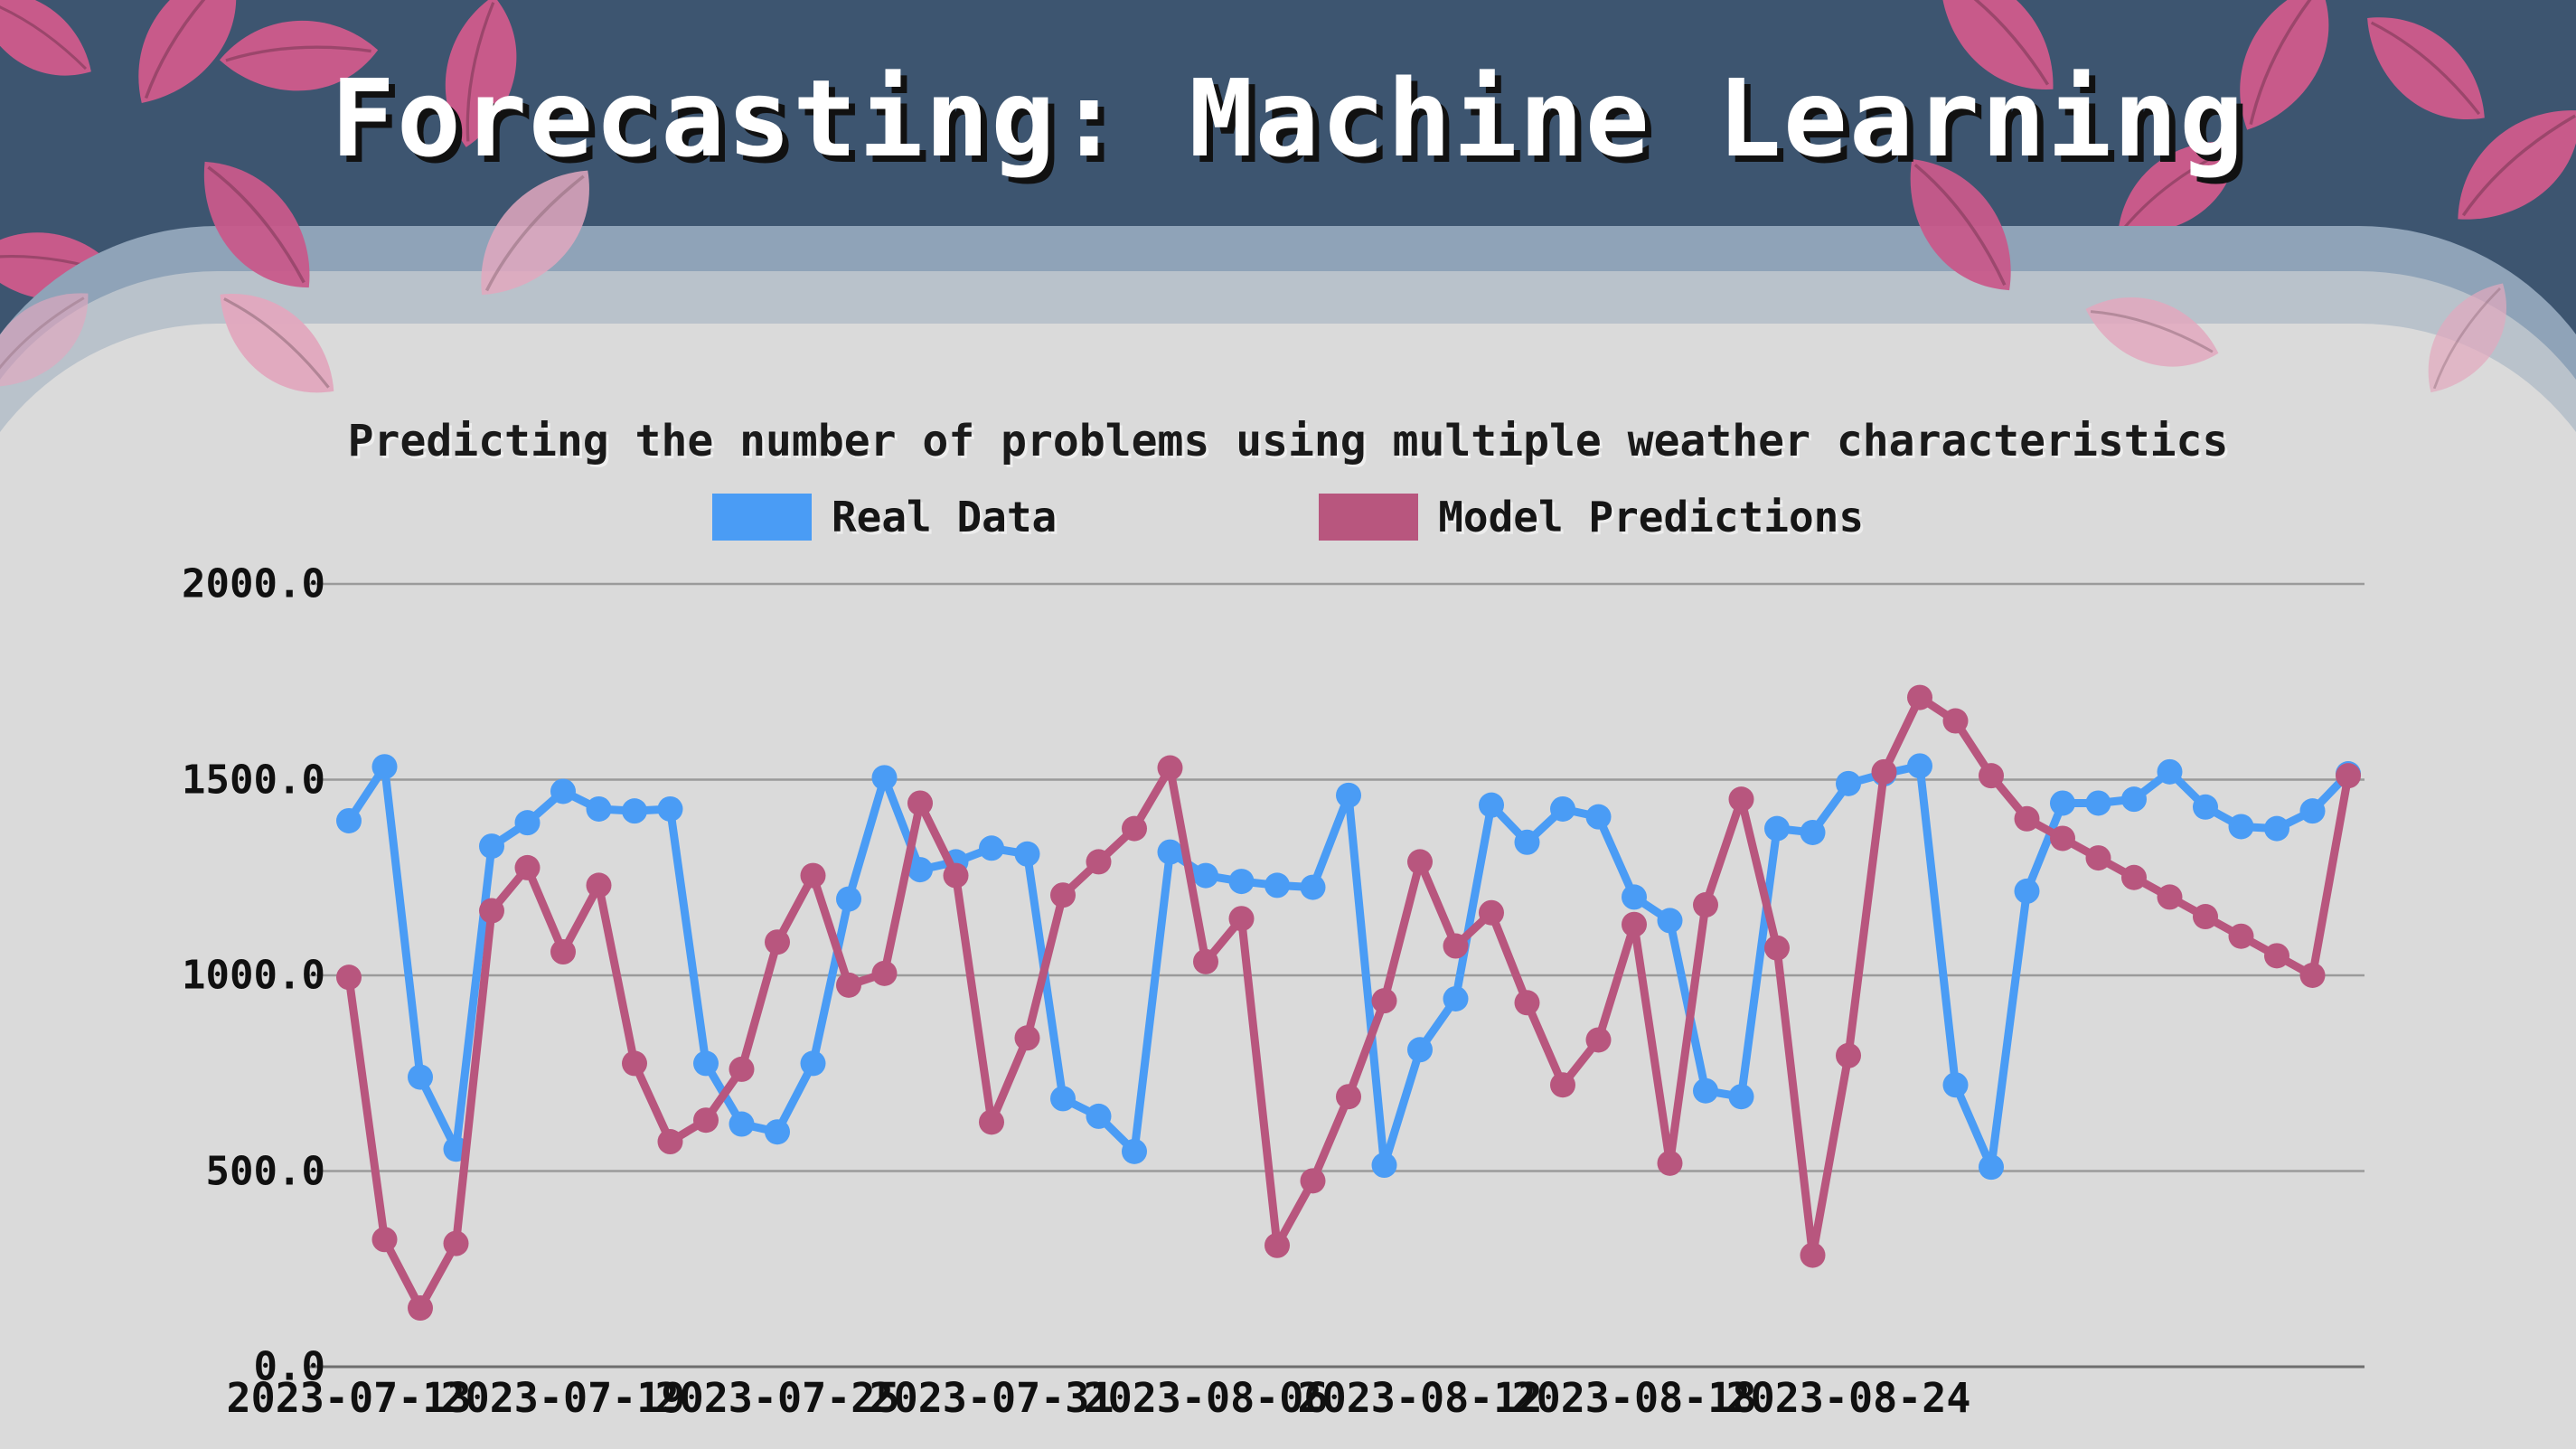 The height and width of the screenshot is (1449, 2576). Describe the element at coordinates (1420, 1398) in the screenshot. I see `x-axis-tick: 2023-08-12` at that location.